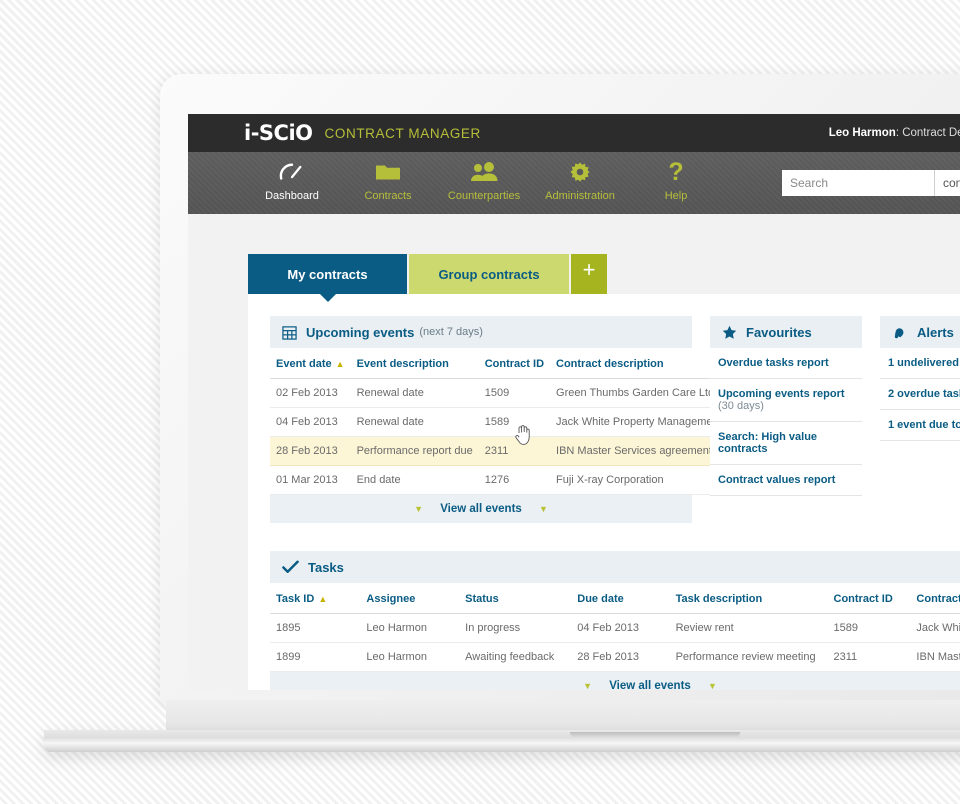  What do you see at coordinates (414, 393) in the screenshot?
I see `cell-event-description: Renewal date` at bounding box center [414, 393].